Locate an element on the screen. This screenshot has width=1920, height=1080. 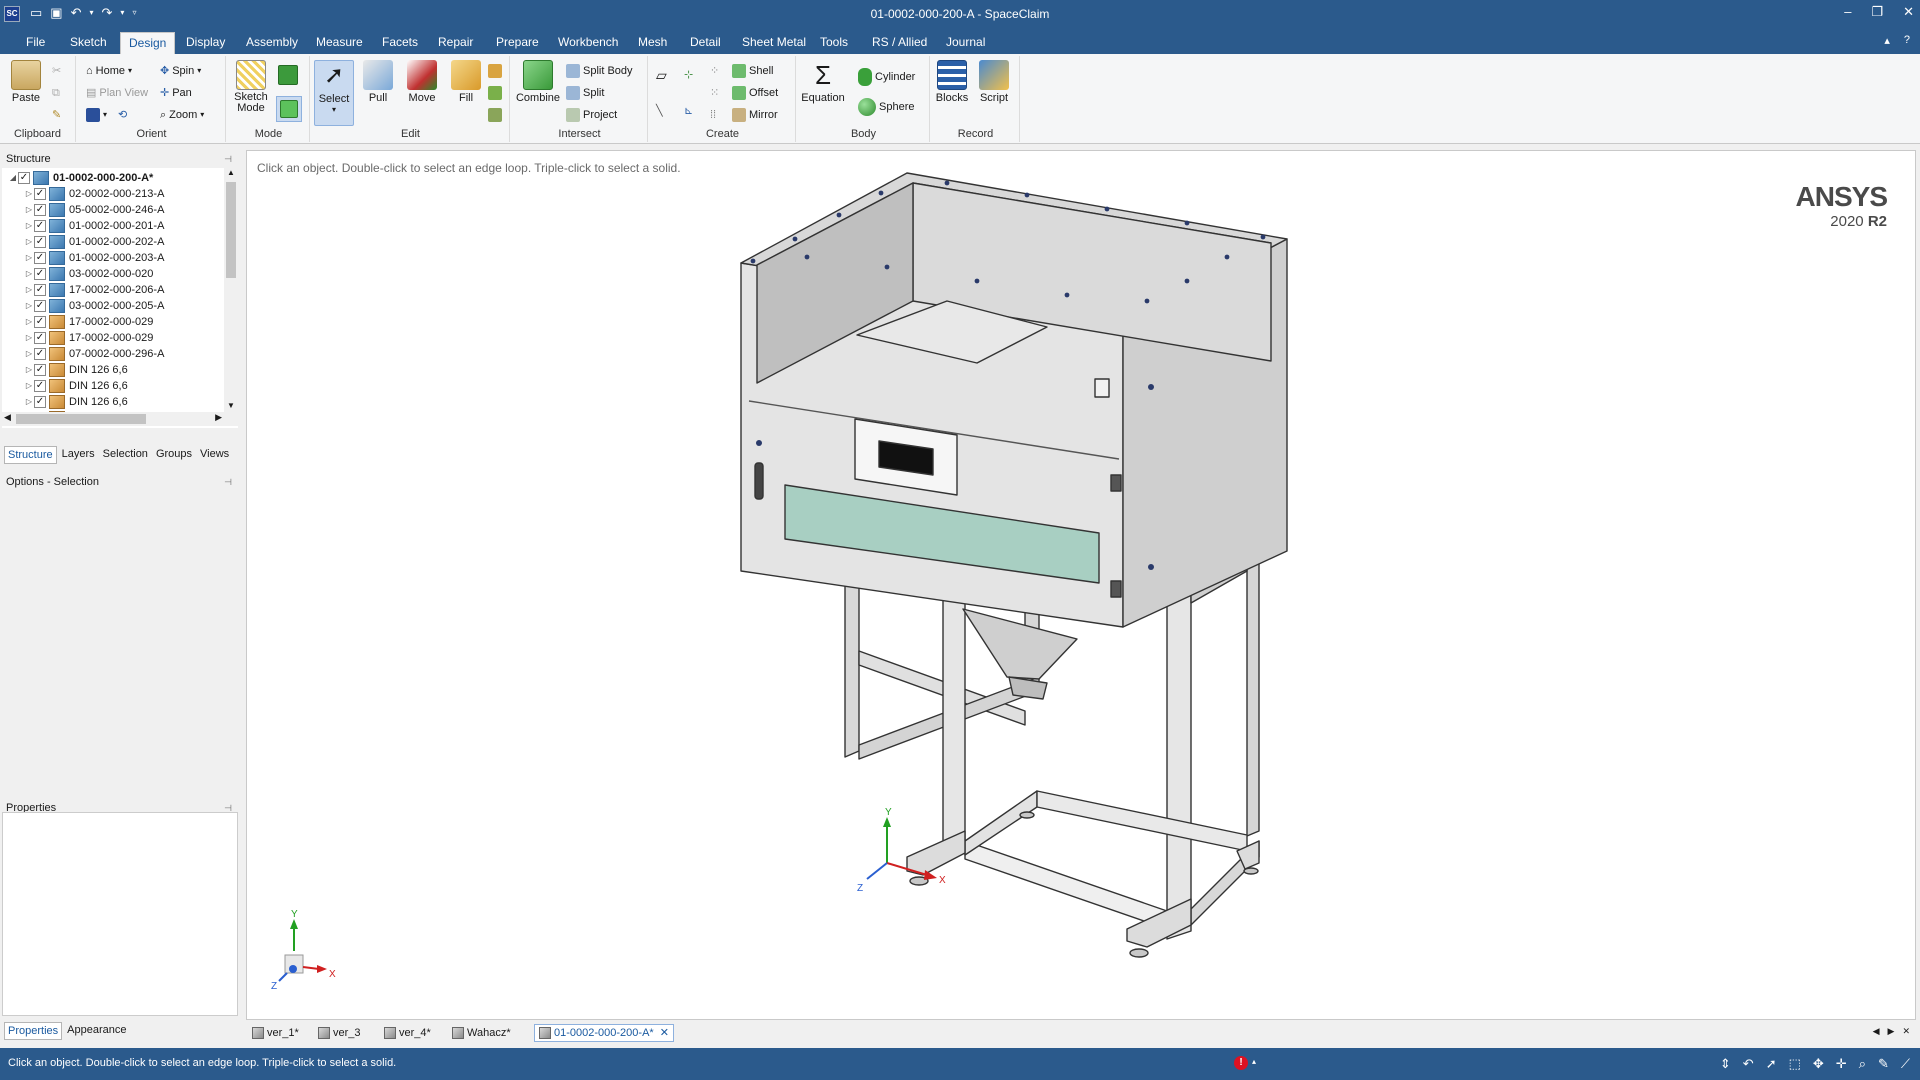
spin-button: ✥ Spin ▾ is located at coordinates (180, 71).